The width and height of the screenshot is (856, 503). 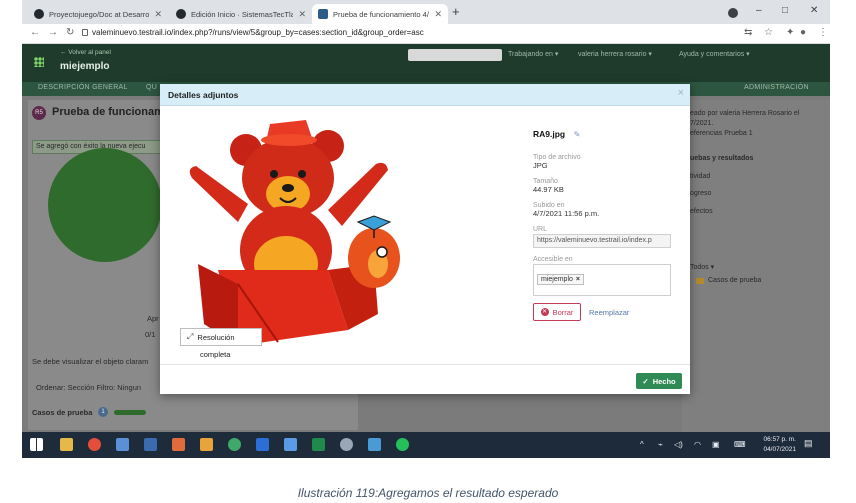 What do you see at coordinates (557, 279) in the screenshot?
I see `project-chip-label: miejemplo` at bounding box center [557, 279].